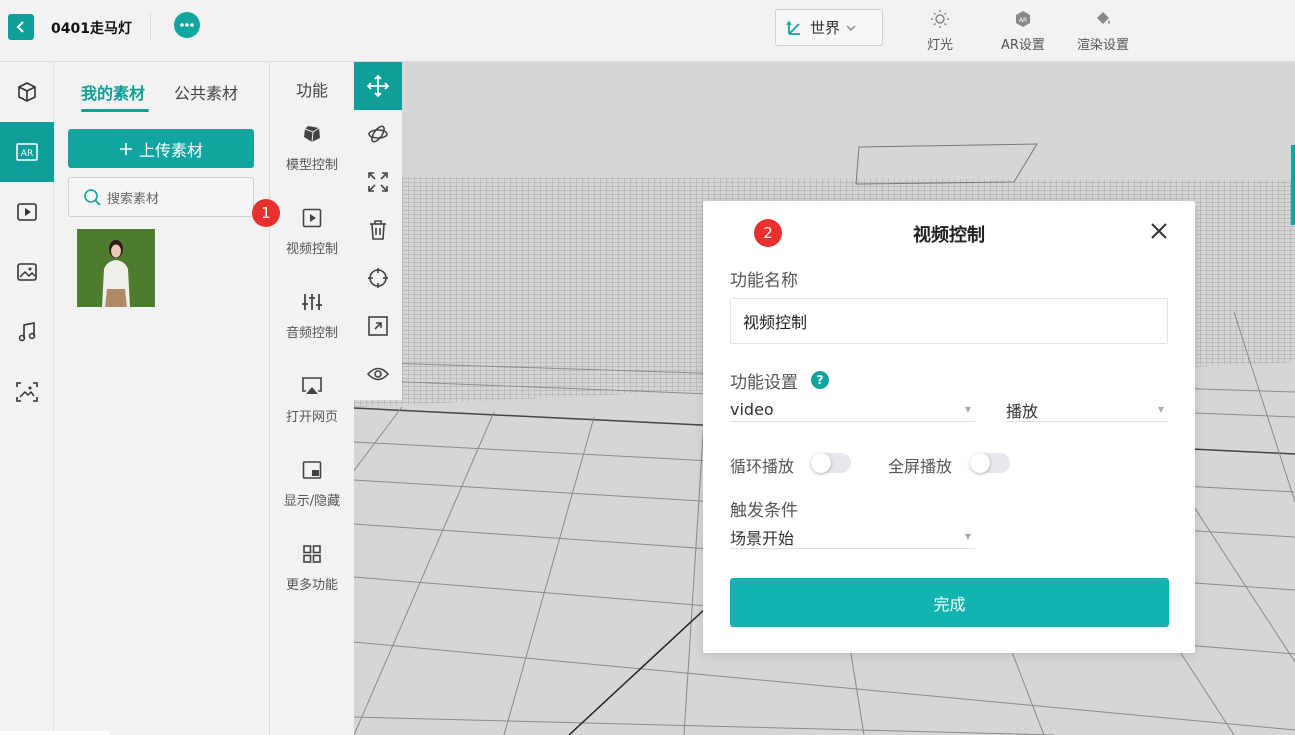 This screenshot has width=1295, height=735. I want to click on presenter-video-thumbnail, so click(116, 268).